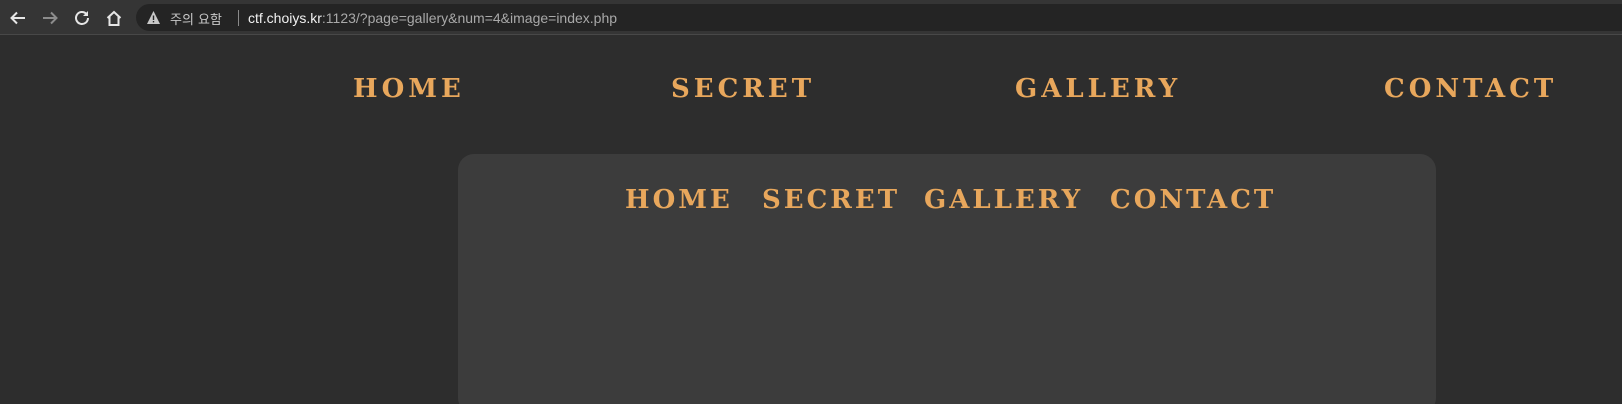 The height and width of the screenshot is (404, 1622). I want to click on reload-button, so click(82, 18).